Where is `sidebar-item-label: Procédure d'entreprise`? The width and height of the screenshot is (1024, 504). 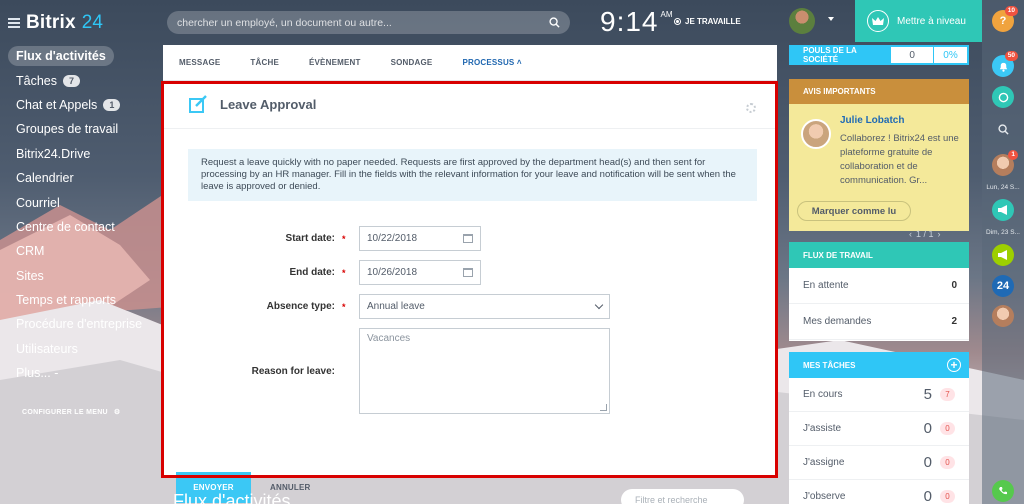 sidebar-item-label: Procédure d'entreprise is located at coordinates (79, 324).